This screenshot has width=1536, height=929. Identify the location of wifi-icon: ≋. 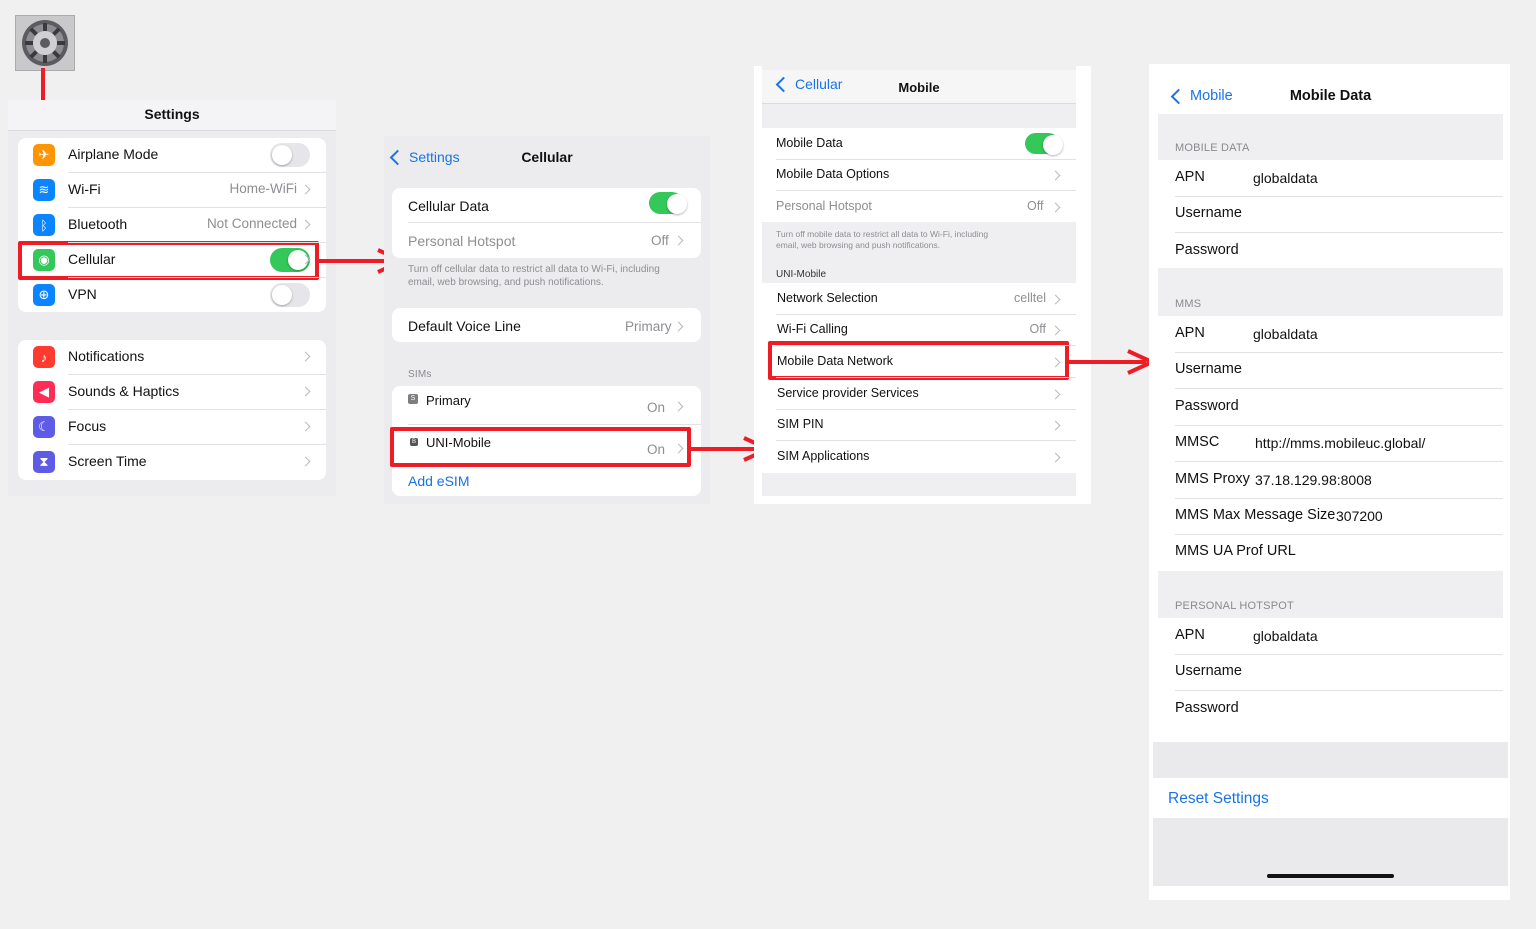
(44, 190).